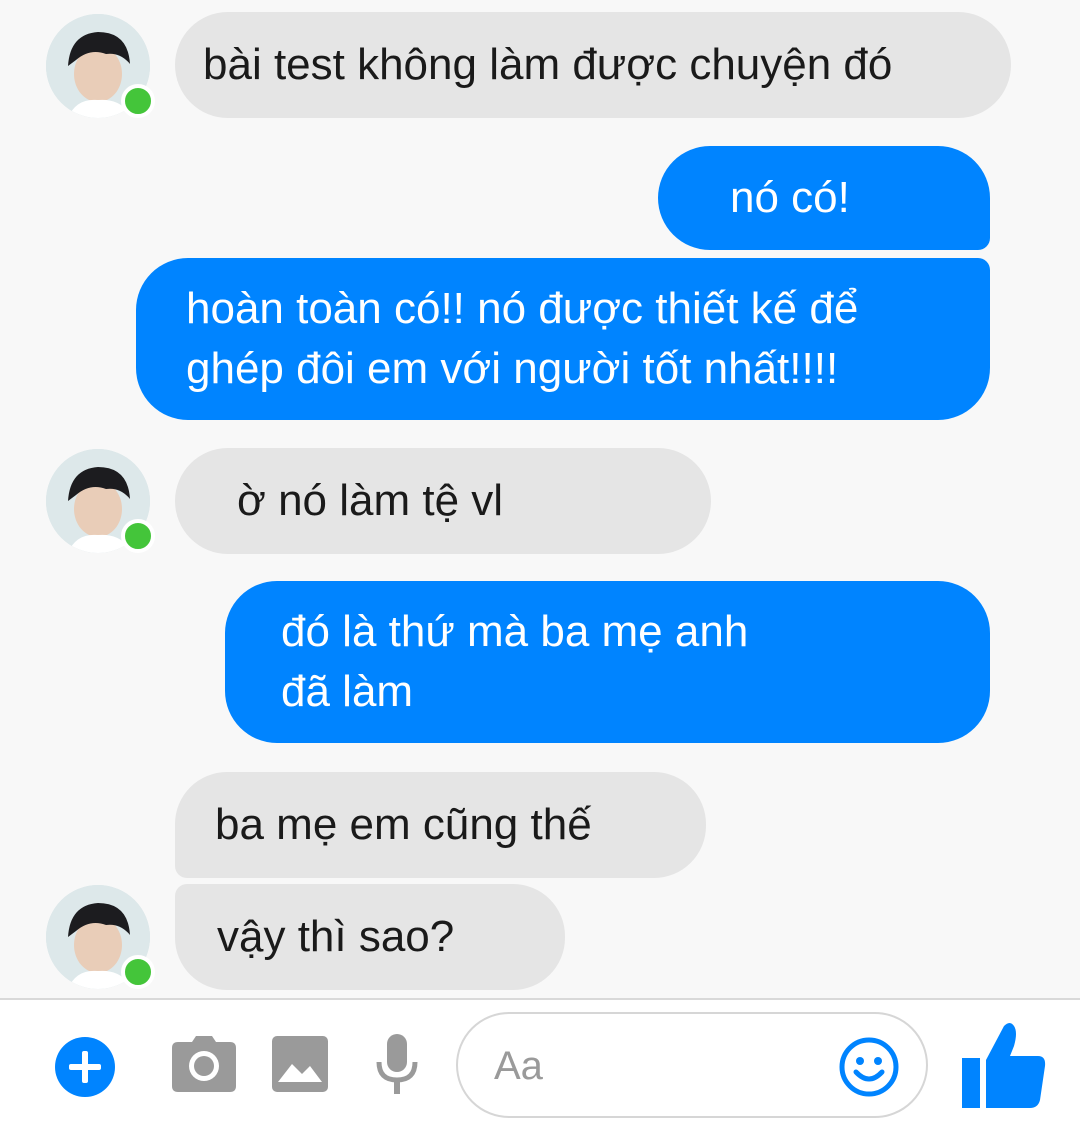  I want to click on message-text: vậy thì sao?, so click(336, 936).